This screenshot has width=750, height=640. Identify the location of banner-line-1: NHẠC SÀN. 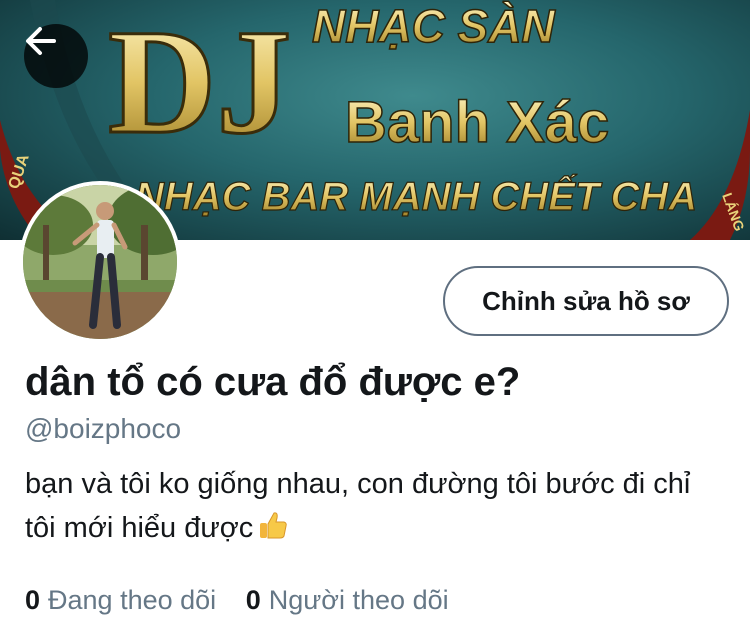
(434, 26).